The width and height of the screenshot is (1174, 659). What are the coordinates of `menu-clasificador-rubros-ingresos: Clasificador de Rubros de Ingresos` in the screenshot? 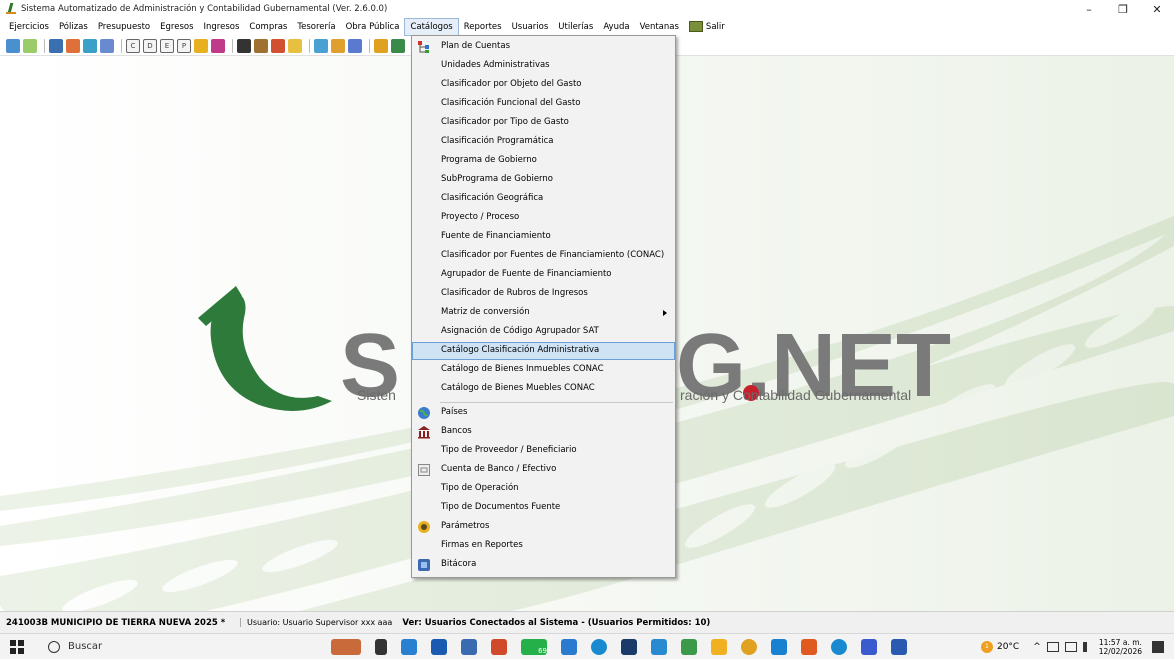 It's located at (543, 294).